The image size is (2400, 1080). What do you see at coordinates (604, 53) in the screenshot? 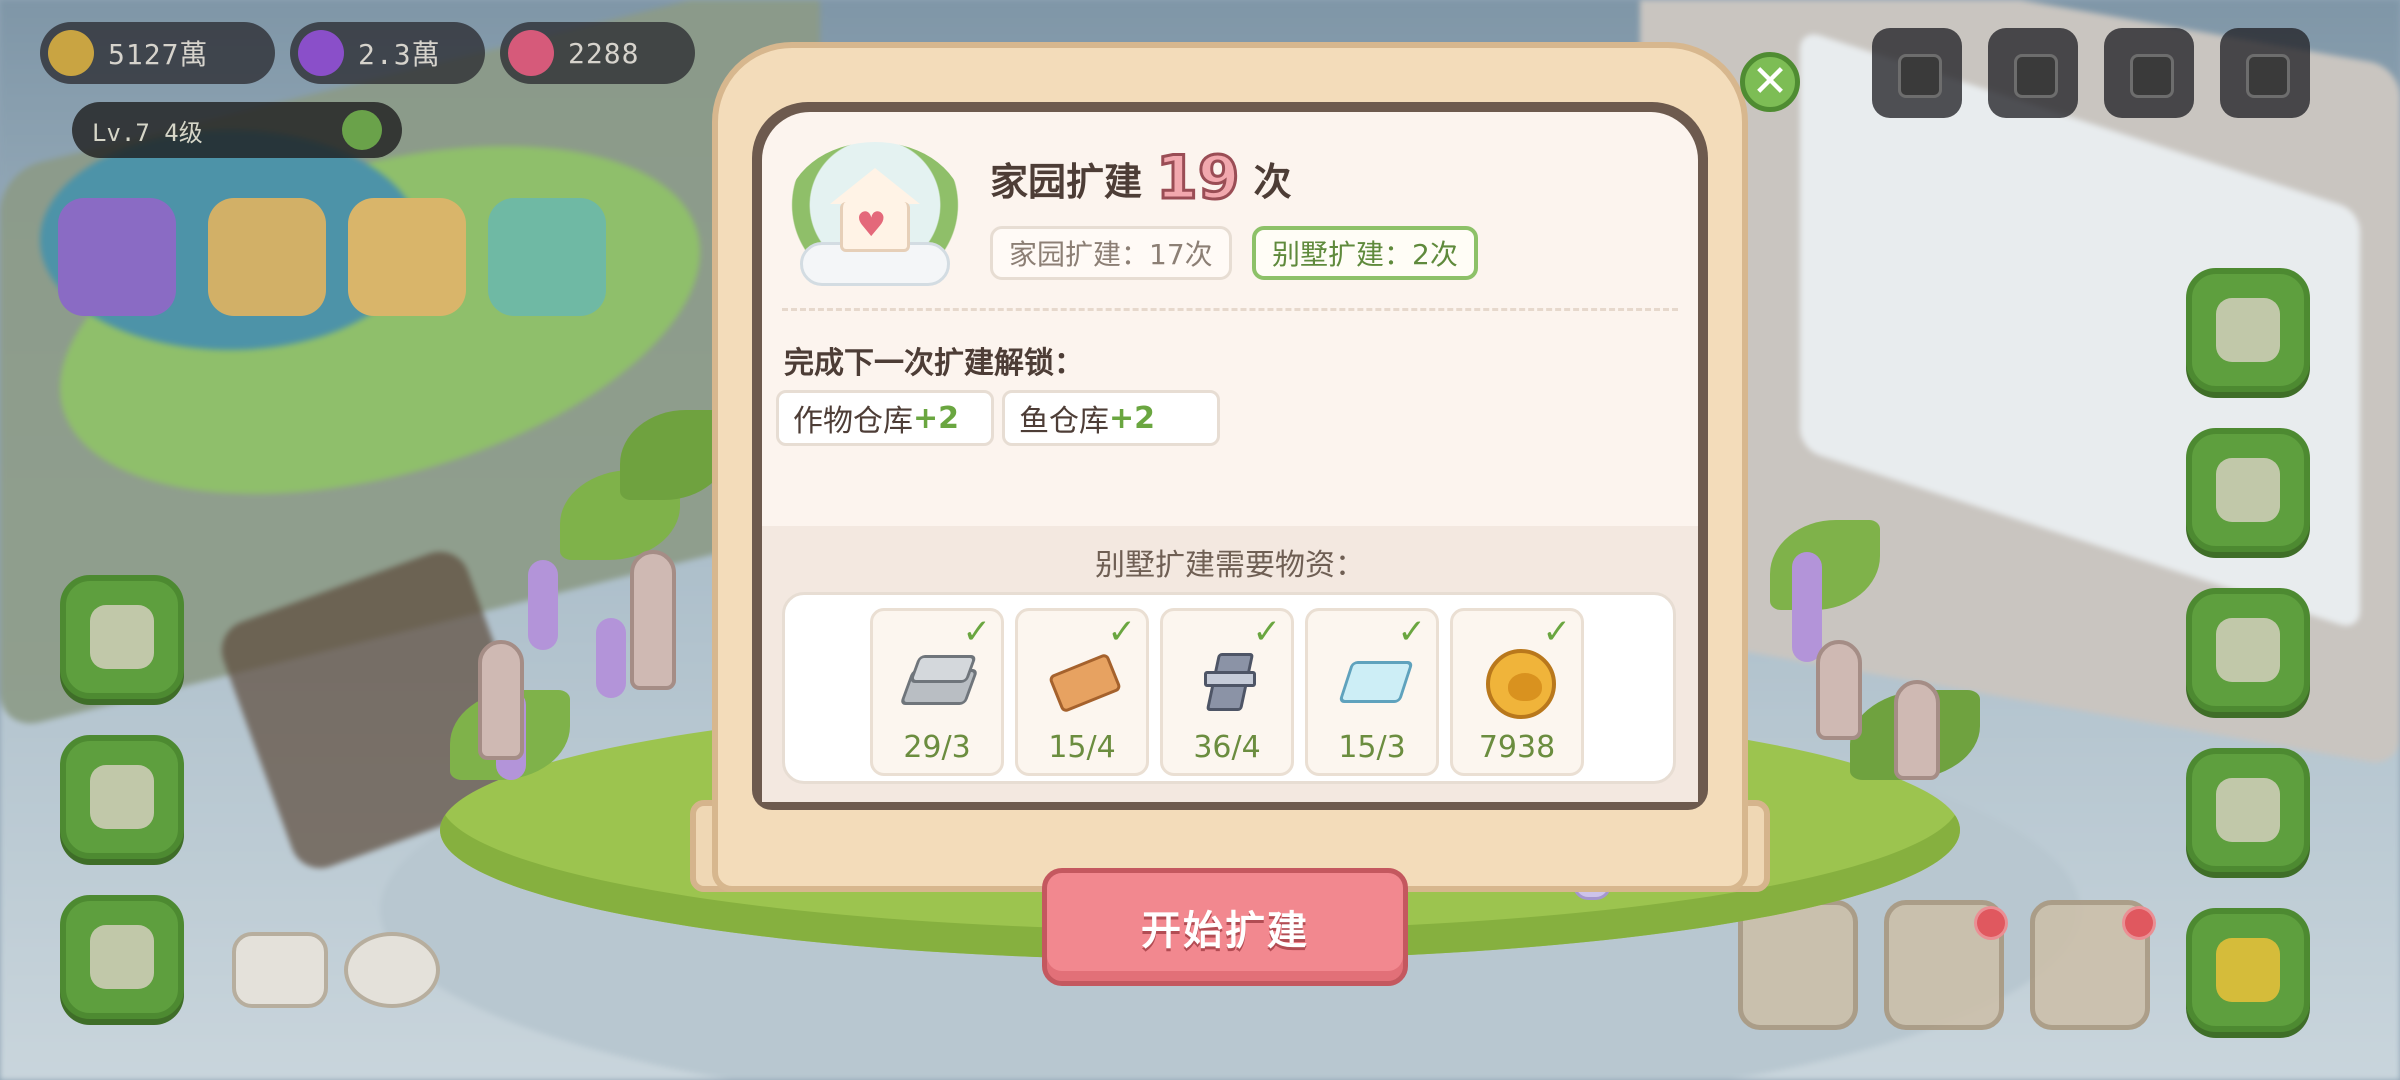
I see `heart-value: 2288` at bounding box center [604, 53].